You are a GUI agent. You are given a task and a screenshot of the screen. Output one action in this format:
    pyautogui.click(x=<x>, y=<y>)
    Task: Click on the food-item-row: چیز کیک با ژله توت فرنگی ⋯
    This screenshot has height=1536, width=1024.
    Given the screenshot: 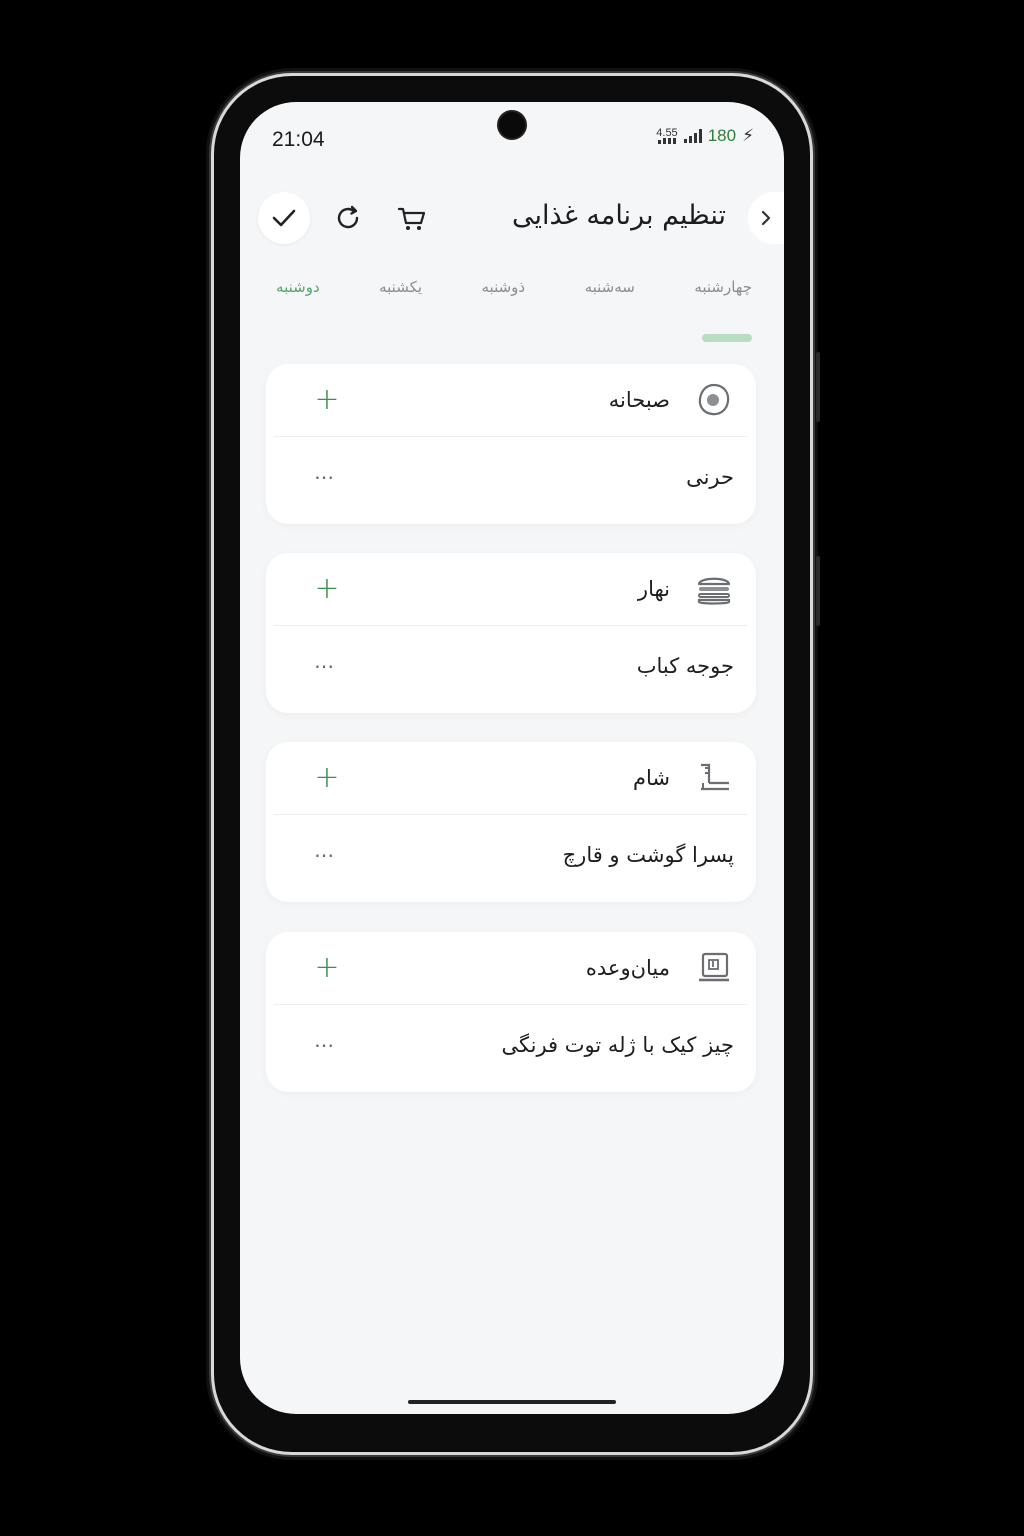 What is the action you would take?
    pyautogui.click(x=511, y=1045)
    